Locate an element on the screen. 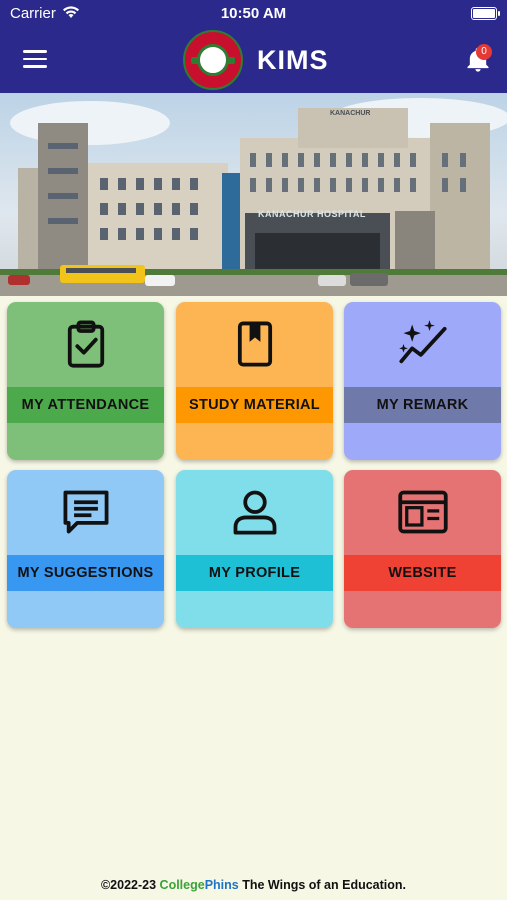 Image resolution: width=507 pixels, height=900 pixels. hospital-sign: KANACHUR HOSPITAL is located at coordinates (312, 214).